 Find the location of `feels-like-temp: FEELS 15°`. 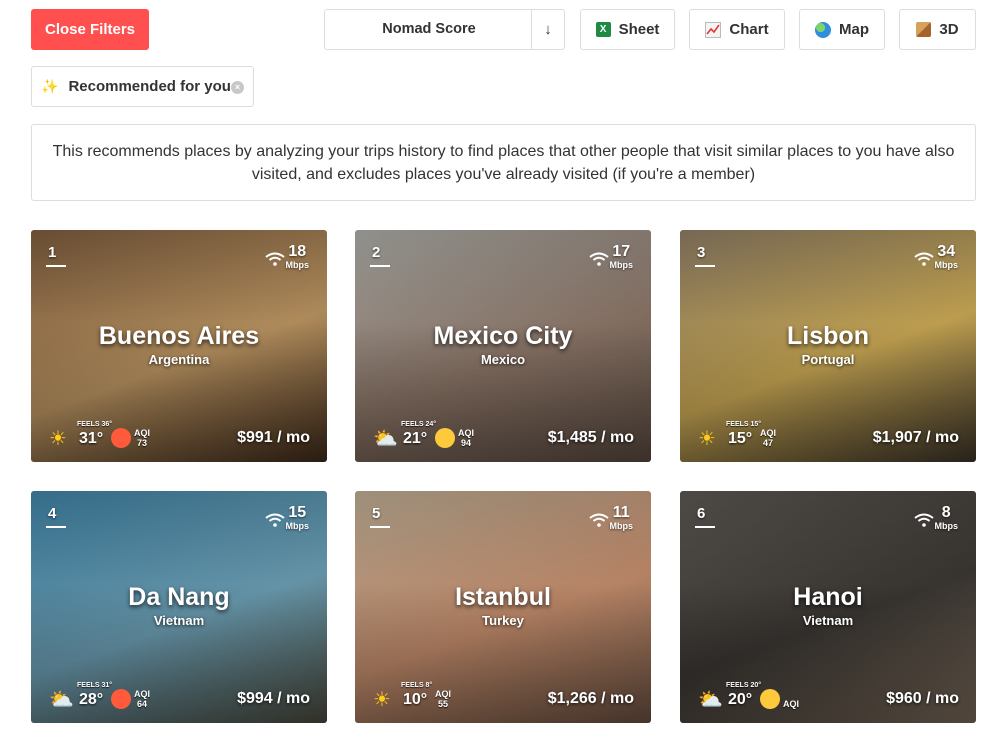

feels-like-temp: FEELS 15° is located at coordinates (744, 424).